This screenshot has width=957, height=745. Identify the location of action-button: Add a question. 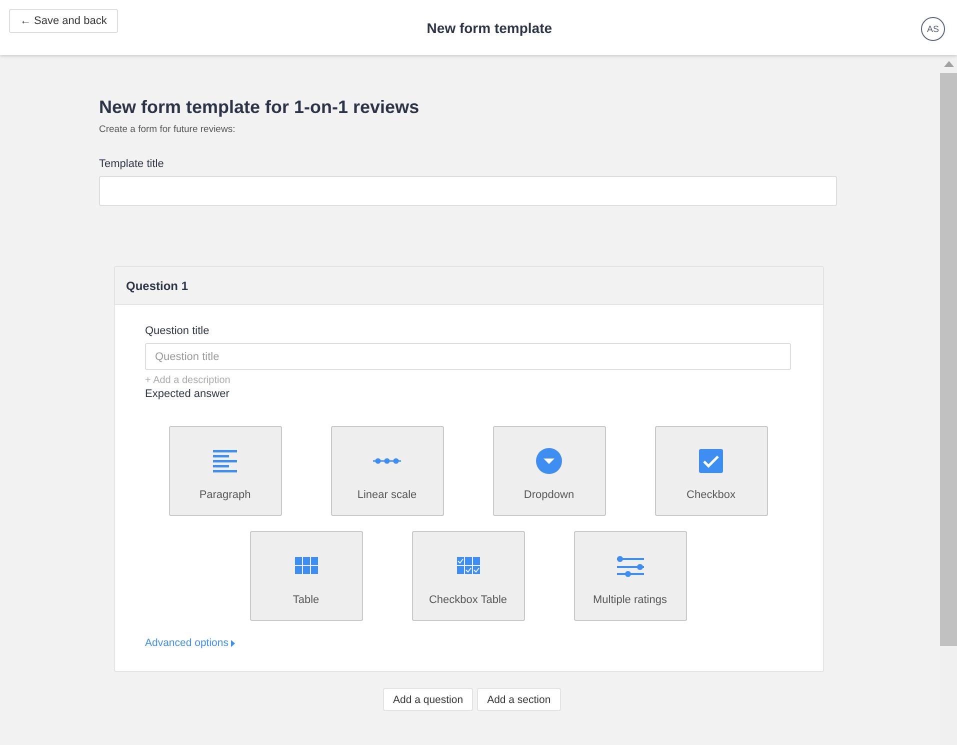
(428, 699).